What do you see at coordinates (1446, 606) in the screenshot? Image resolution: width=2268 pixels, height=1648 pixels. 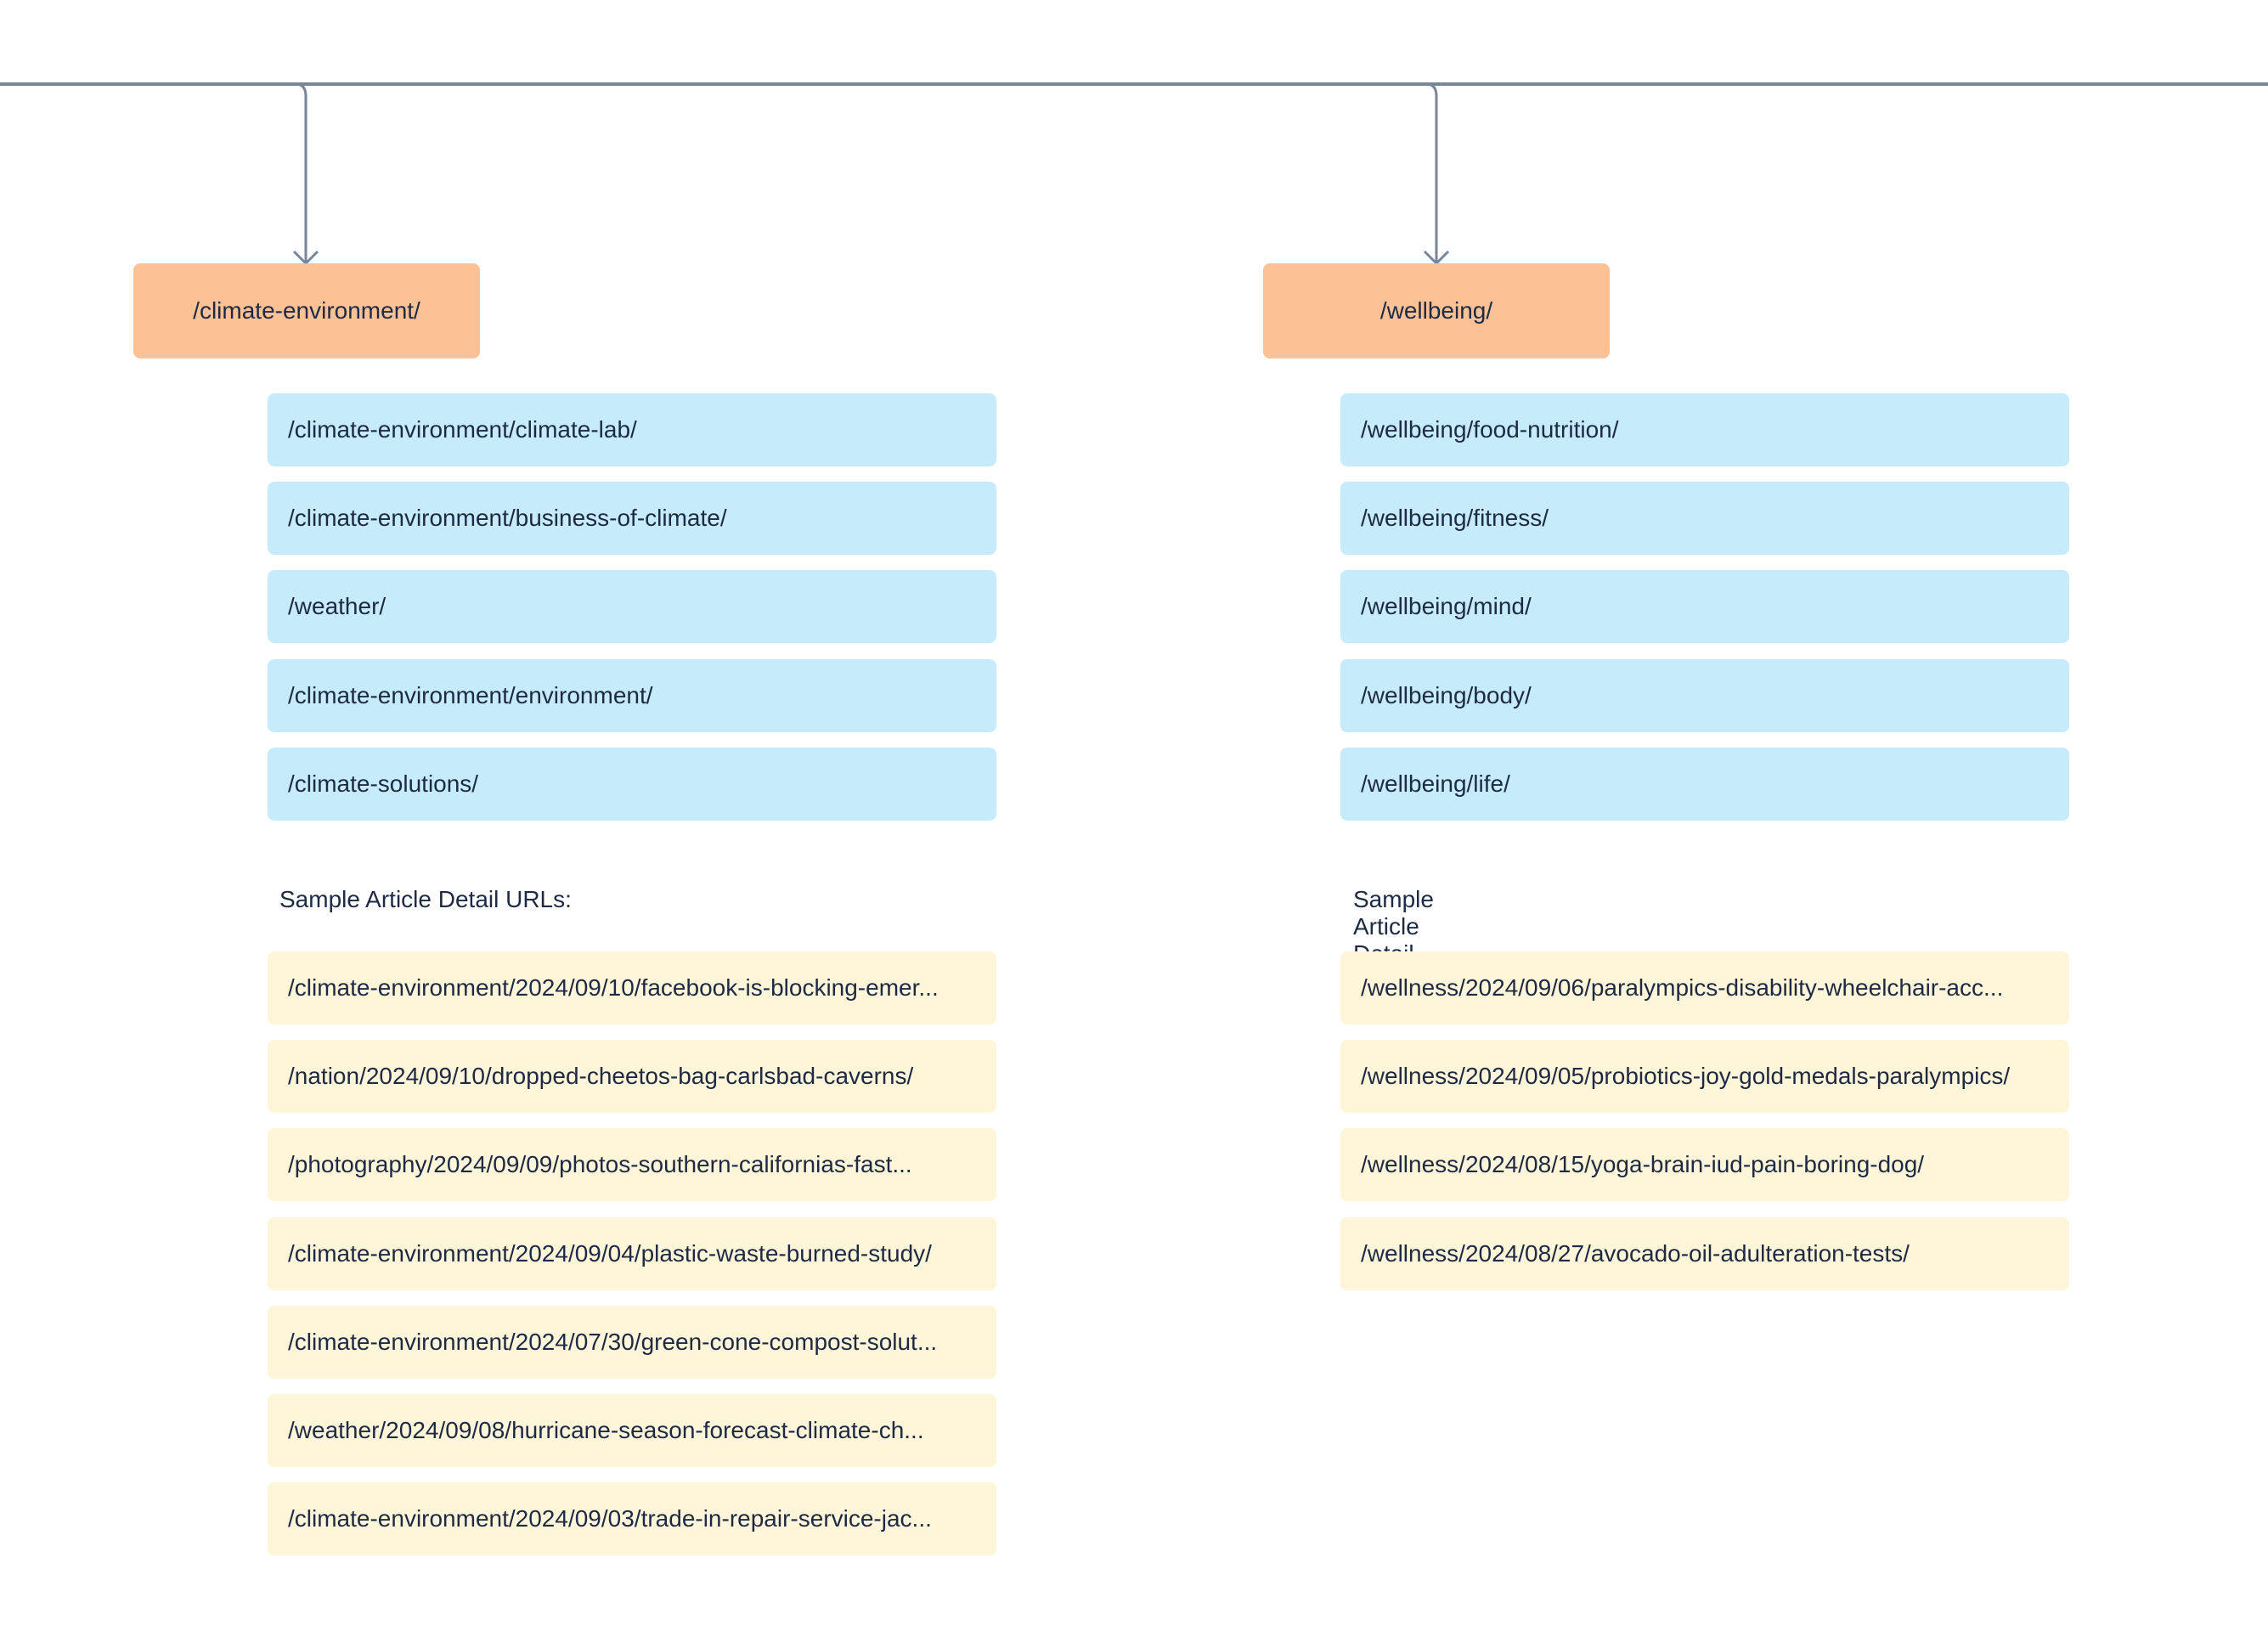 I see `subsection-label: /wellbeing/mind/` at bounding box center [1446, 606].